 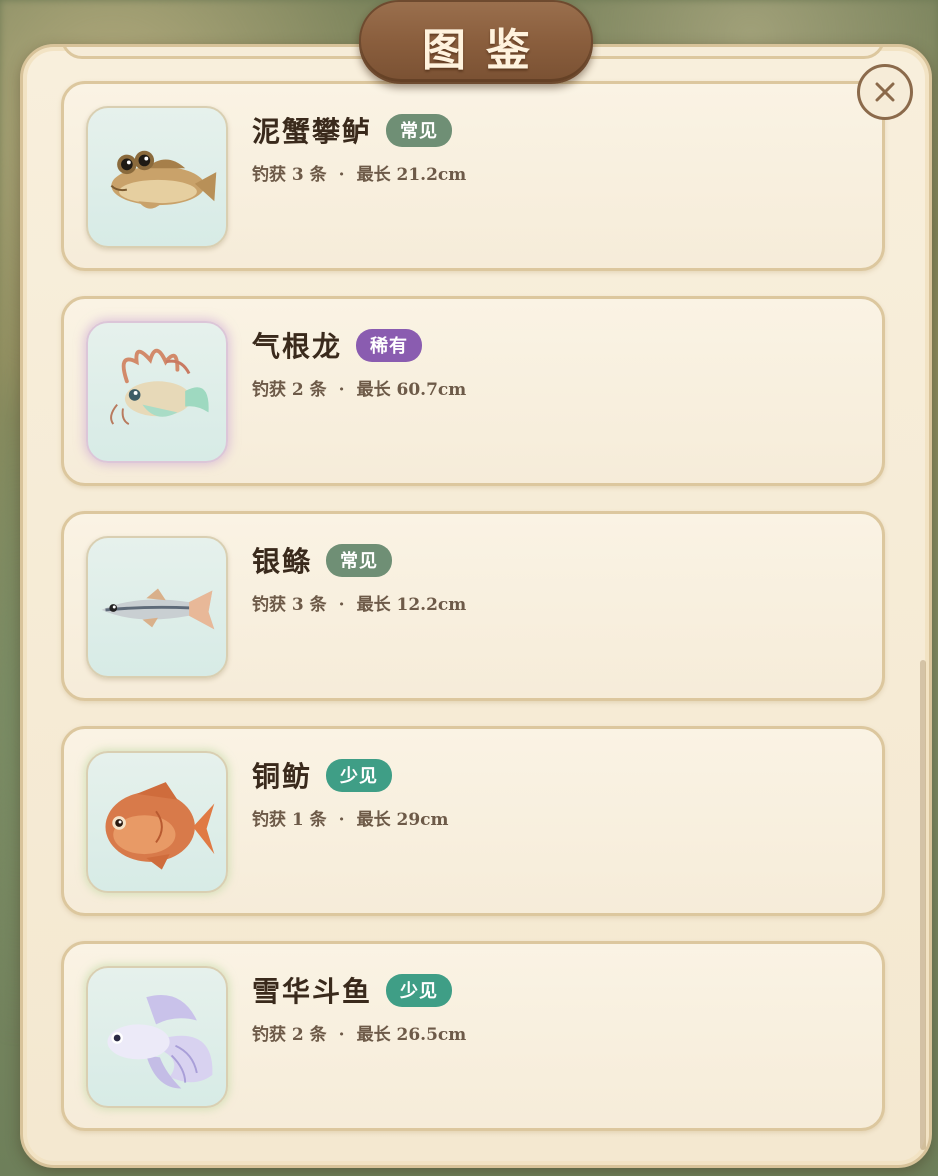 I want to click on betta-fish-icon, so click(x=160, y=1041).